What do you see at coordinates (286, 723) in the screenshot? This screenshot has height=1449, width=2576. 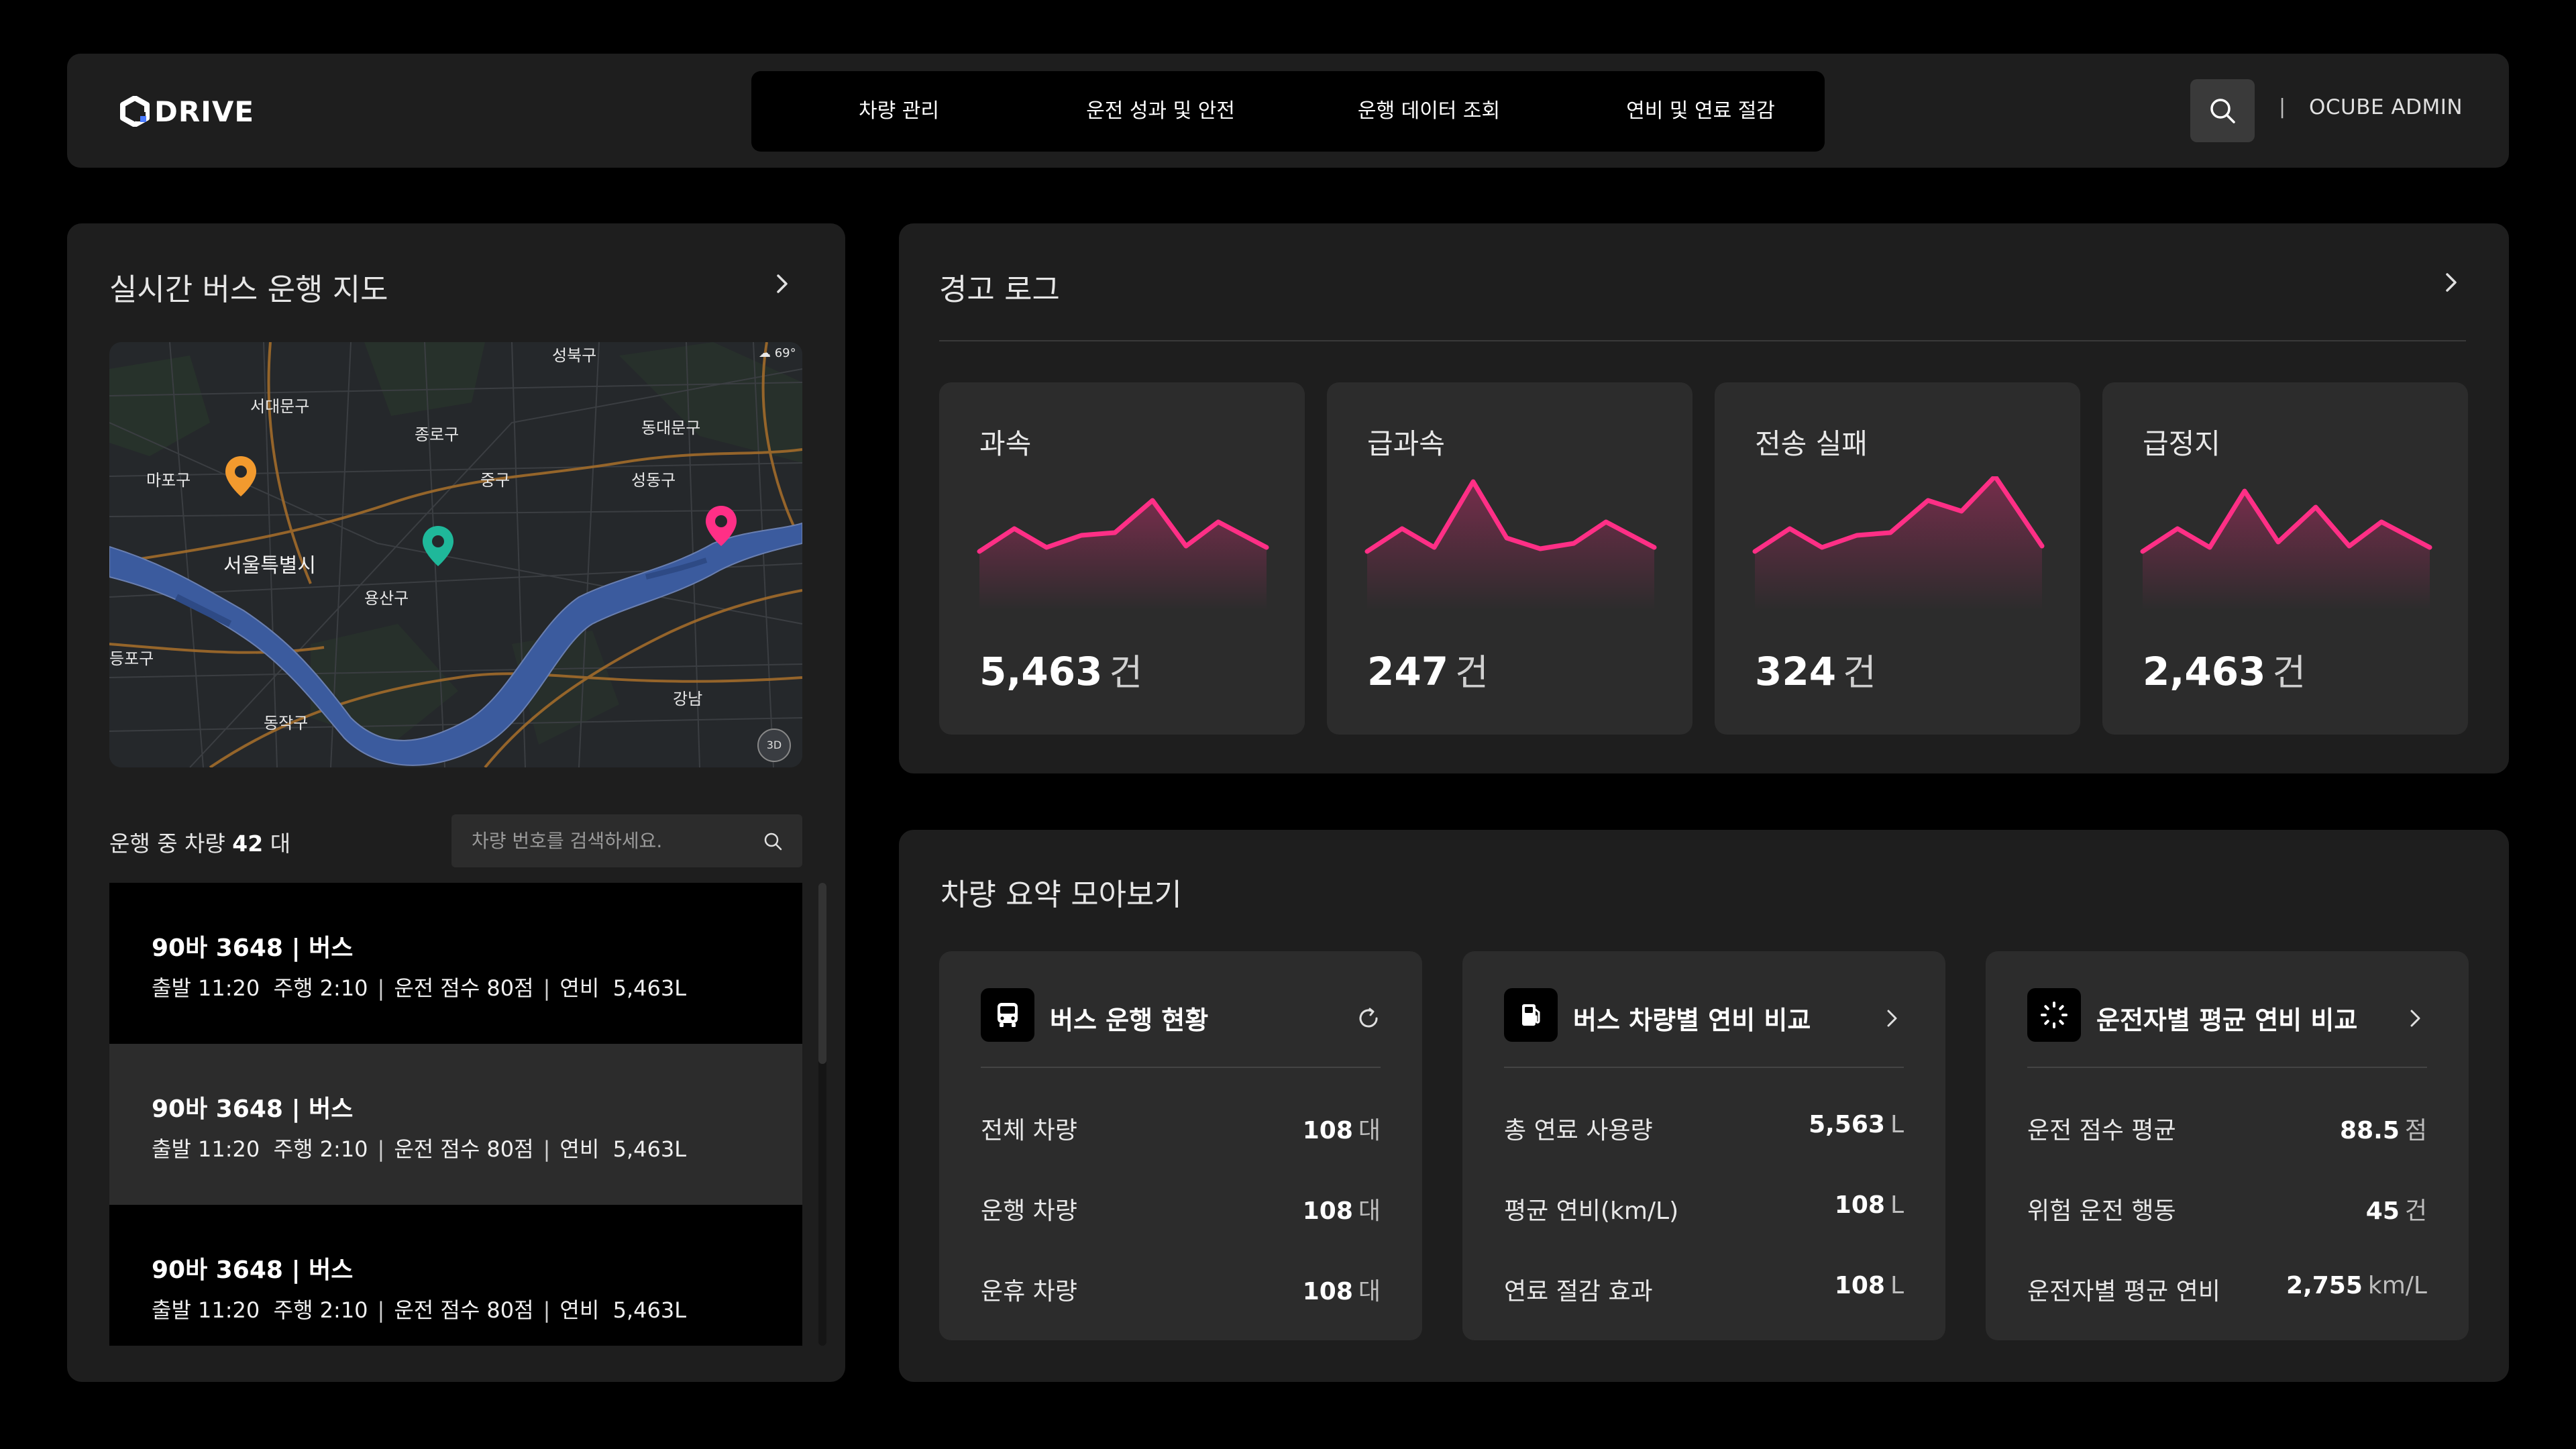 I see `map-label-dongjak: 동작구` at bounding box center [286, 723].